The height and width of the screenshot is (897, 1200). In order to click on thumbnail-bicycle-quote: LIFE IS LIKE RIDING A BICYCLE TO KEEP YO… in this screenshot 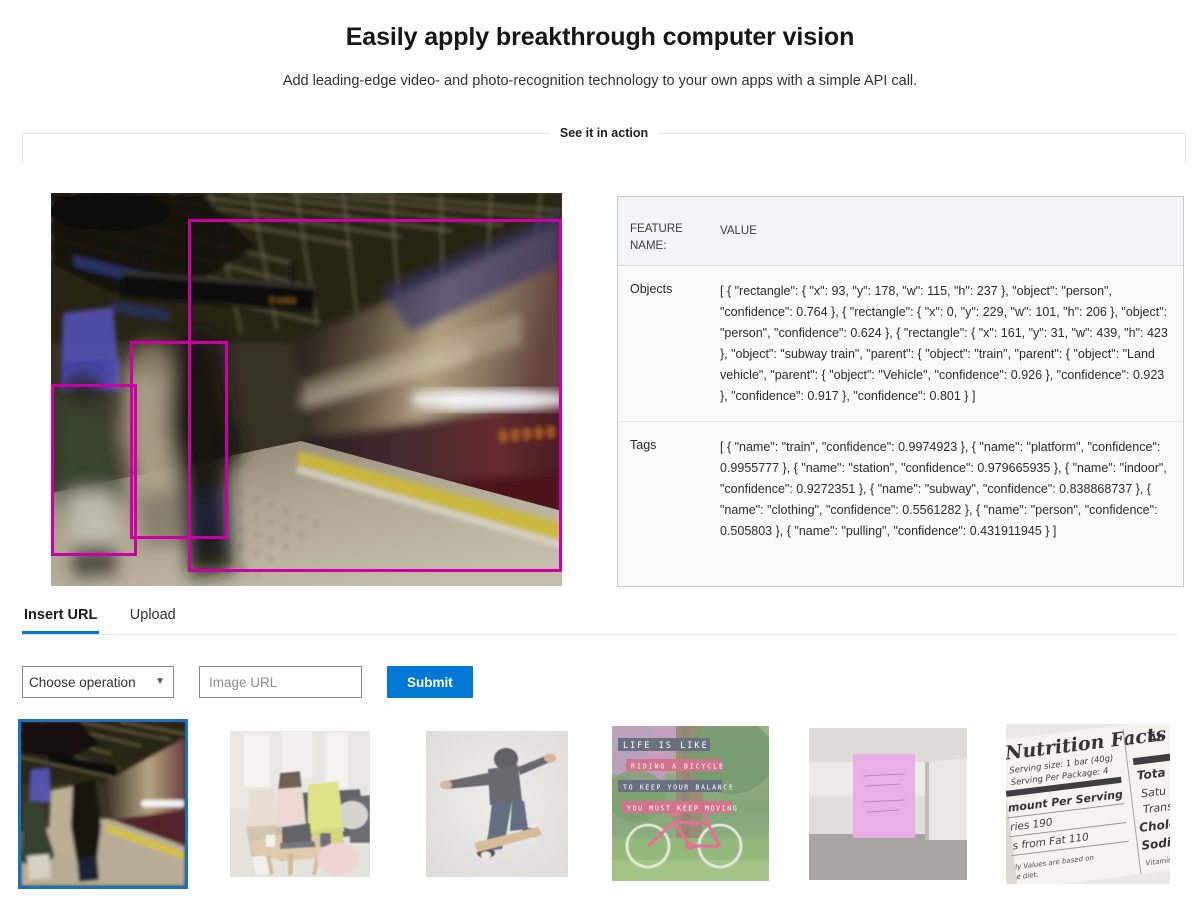, I will do `click(694, 804)`.